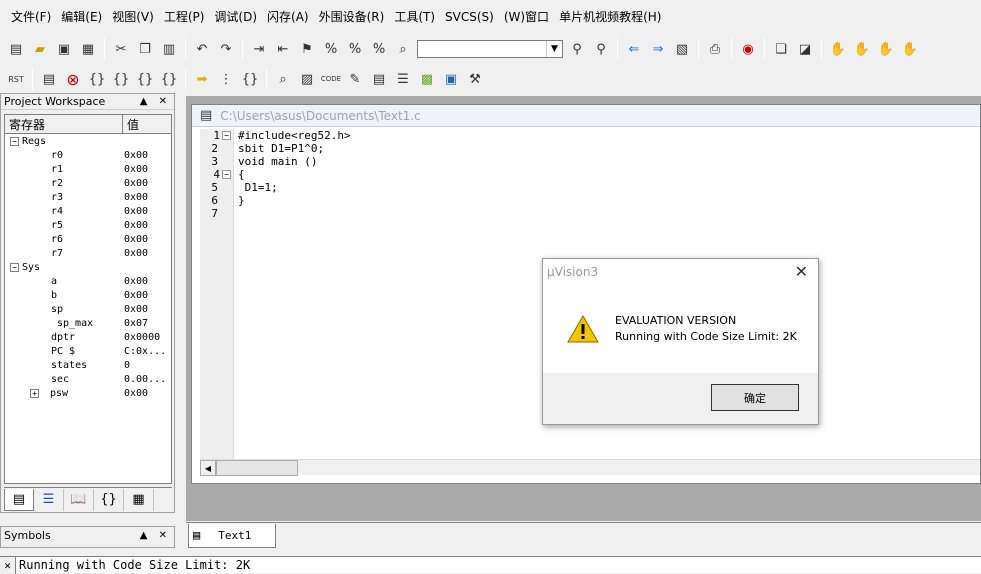  I want to click on code-line: D1=1;, so click(588, 187).